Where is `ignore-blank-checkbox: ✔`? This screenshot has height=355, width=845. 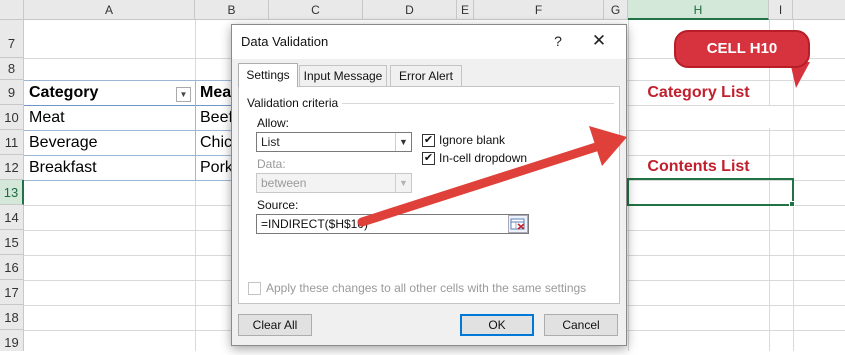
ignore-blank-checkbox: ✔ is located at coordinates (428, 140).